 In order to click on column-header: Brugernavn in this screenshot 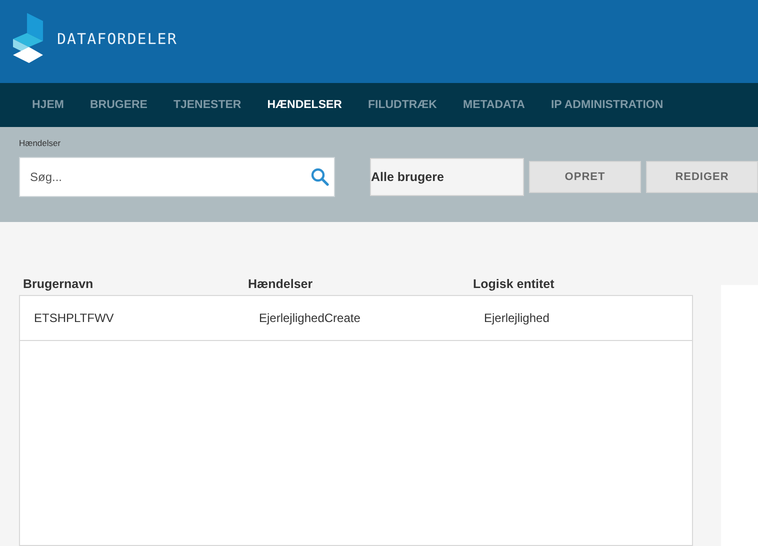, I will do `click(58, 284)`.